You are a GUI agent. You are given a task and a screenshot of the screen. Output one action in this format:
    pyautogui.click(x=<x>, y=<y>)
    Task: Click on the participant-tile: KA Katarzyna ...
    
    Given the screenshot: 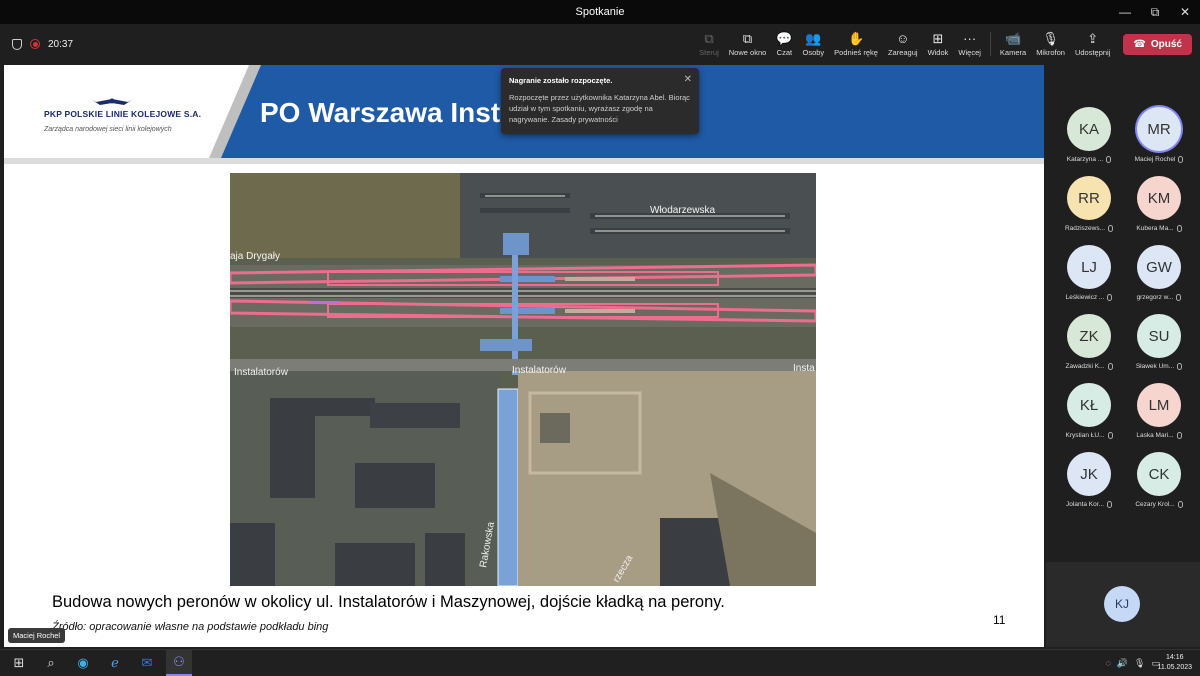 What is the action you would take?
    pyautogui.click(x=1089, y=138)
    